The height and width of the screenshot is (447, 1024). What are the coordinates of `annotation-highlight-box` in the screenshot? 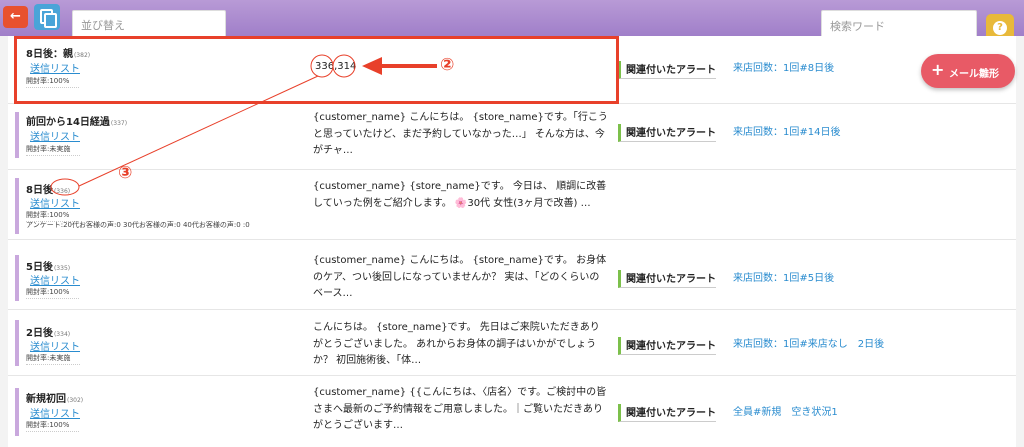 It's located at (316, 70).